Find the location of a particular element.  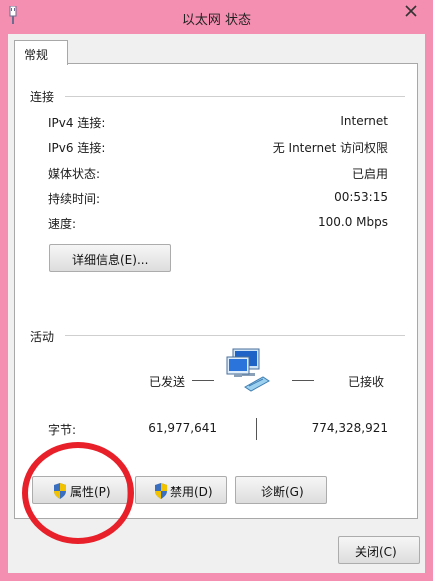

speed-value: 100.0 Mbps is located at coordinates (352, 222).